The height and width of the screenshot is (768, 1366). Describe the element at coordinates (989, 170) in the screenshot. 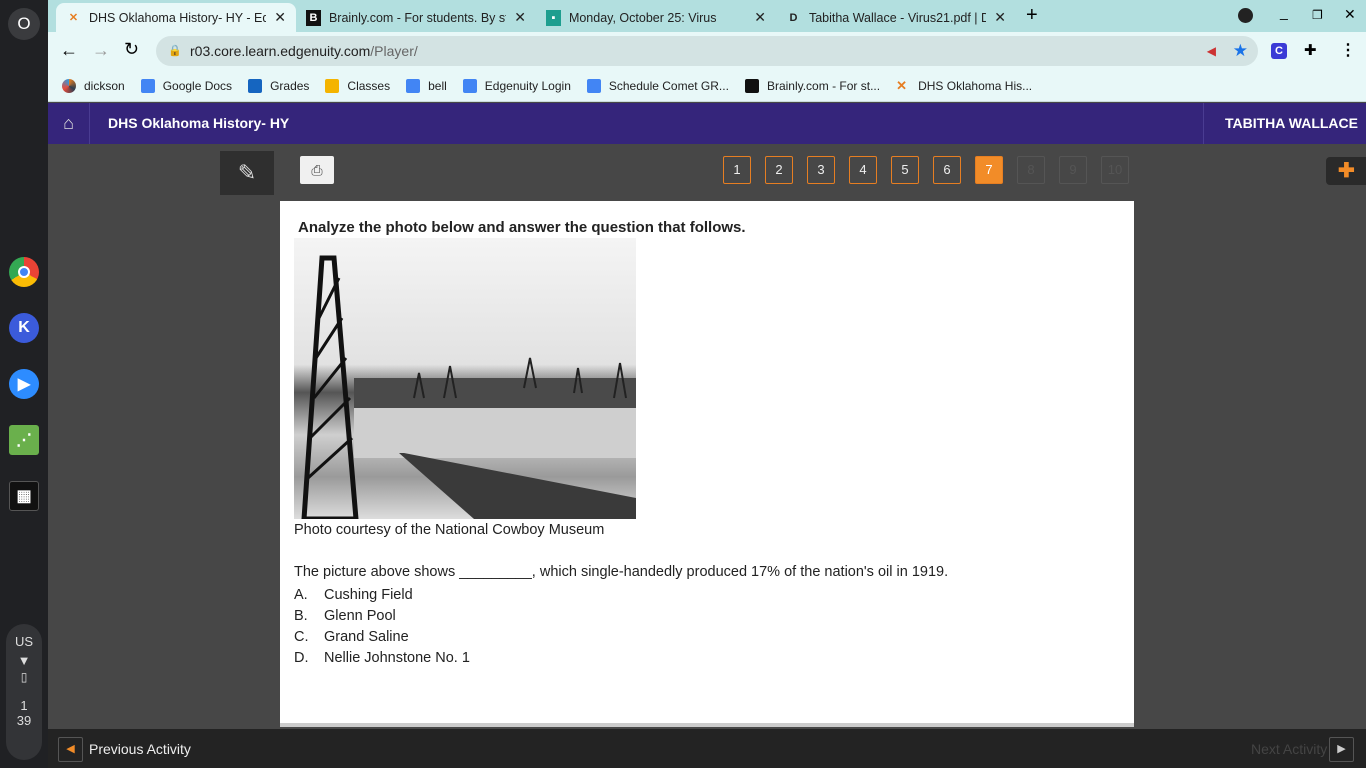

I see `page-button-current: 7` at that location.